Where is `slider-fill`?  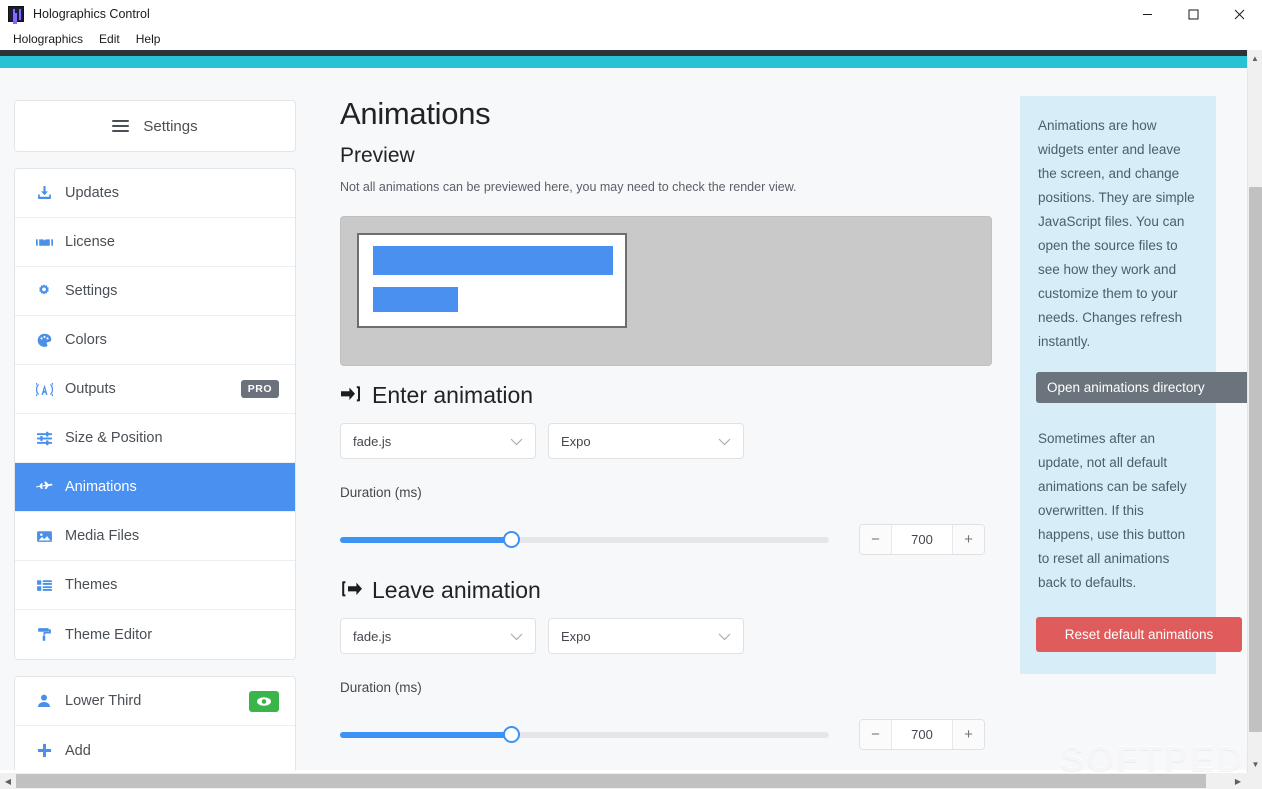 slider-fill is located at coordinates (426, 539).